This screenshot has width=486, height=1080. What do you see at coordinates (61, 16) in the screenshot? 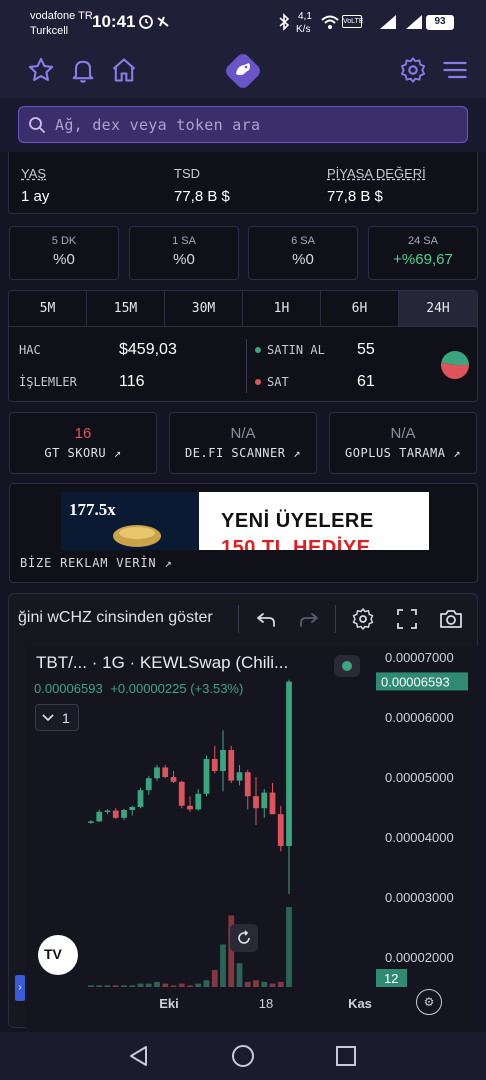
I see `carrier-label: vodafone TR` at bounding box center [61, 16].